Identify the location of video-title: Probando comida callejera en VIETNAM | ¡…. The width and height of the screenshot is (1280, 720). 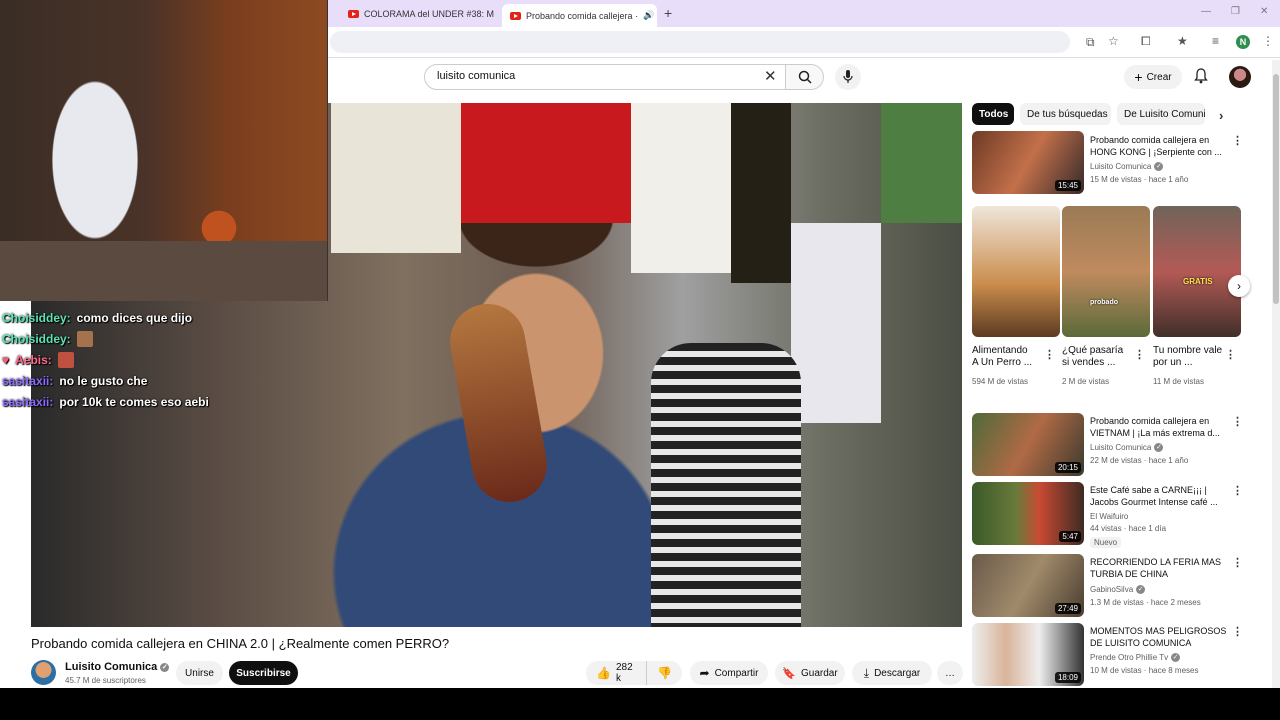
(1159, 427).